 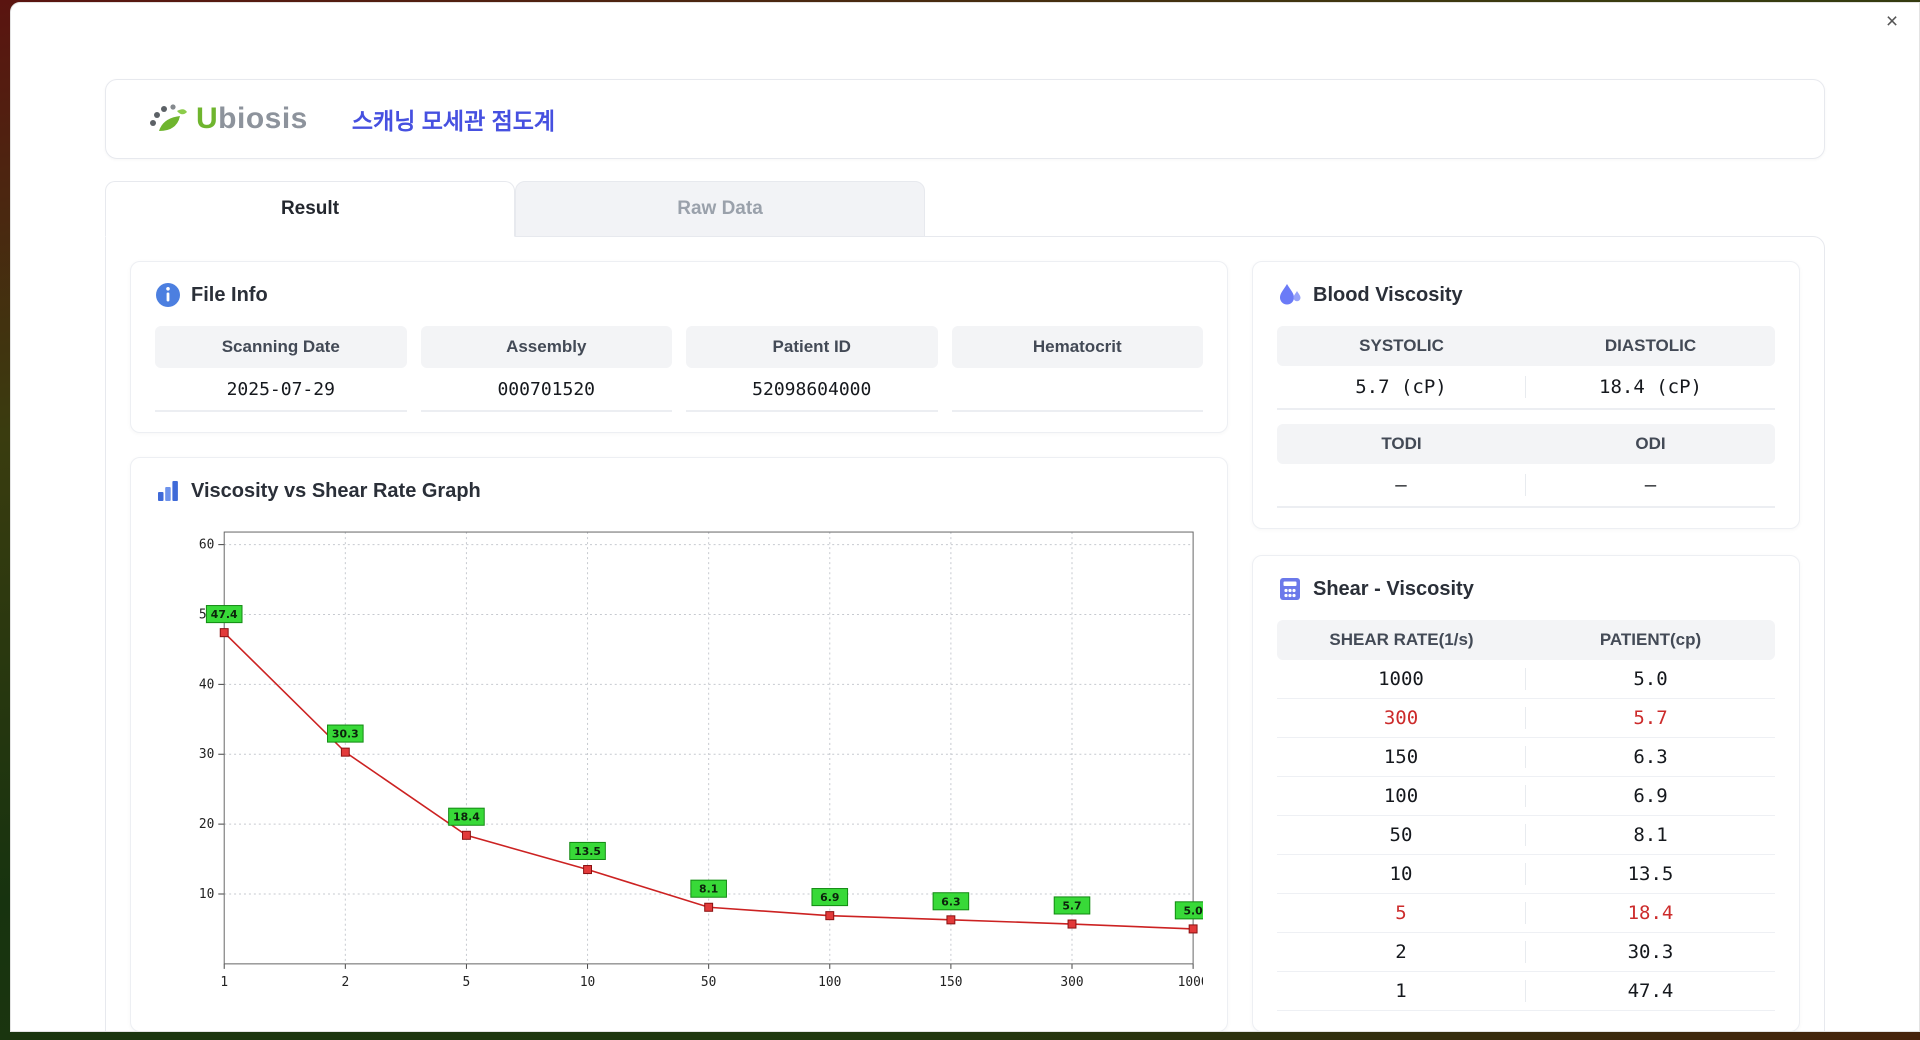 I want to click on svg-text: 1000, so click(x=1190, y=982).